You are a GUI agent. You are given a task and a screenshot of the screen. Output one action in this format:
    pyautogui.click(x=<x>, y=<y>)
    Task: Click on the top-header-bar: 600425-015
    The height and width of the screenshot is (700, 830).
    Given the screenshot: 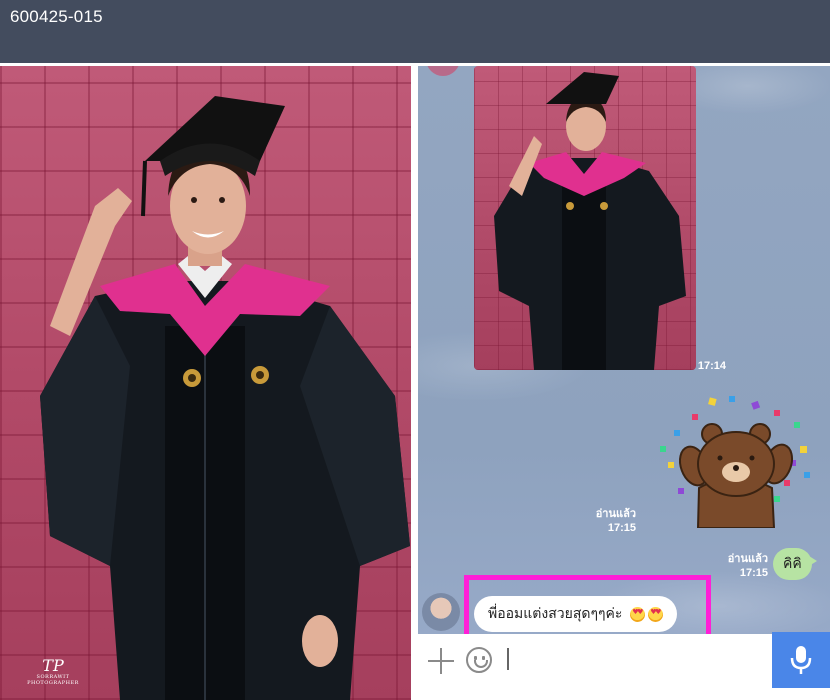 What is the action you would take?
    pyautogui.click(x=415, y=31)
    